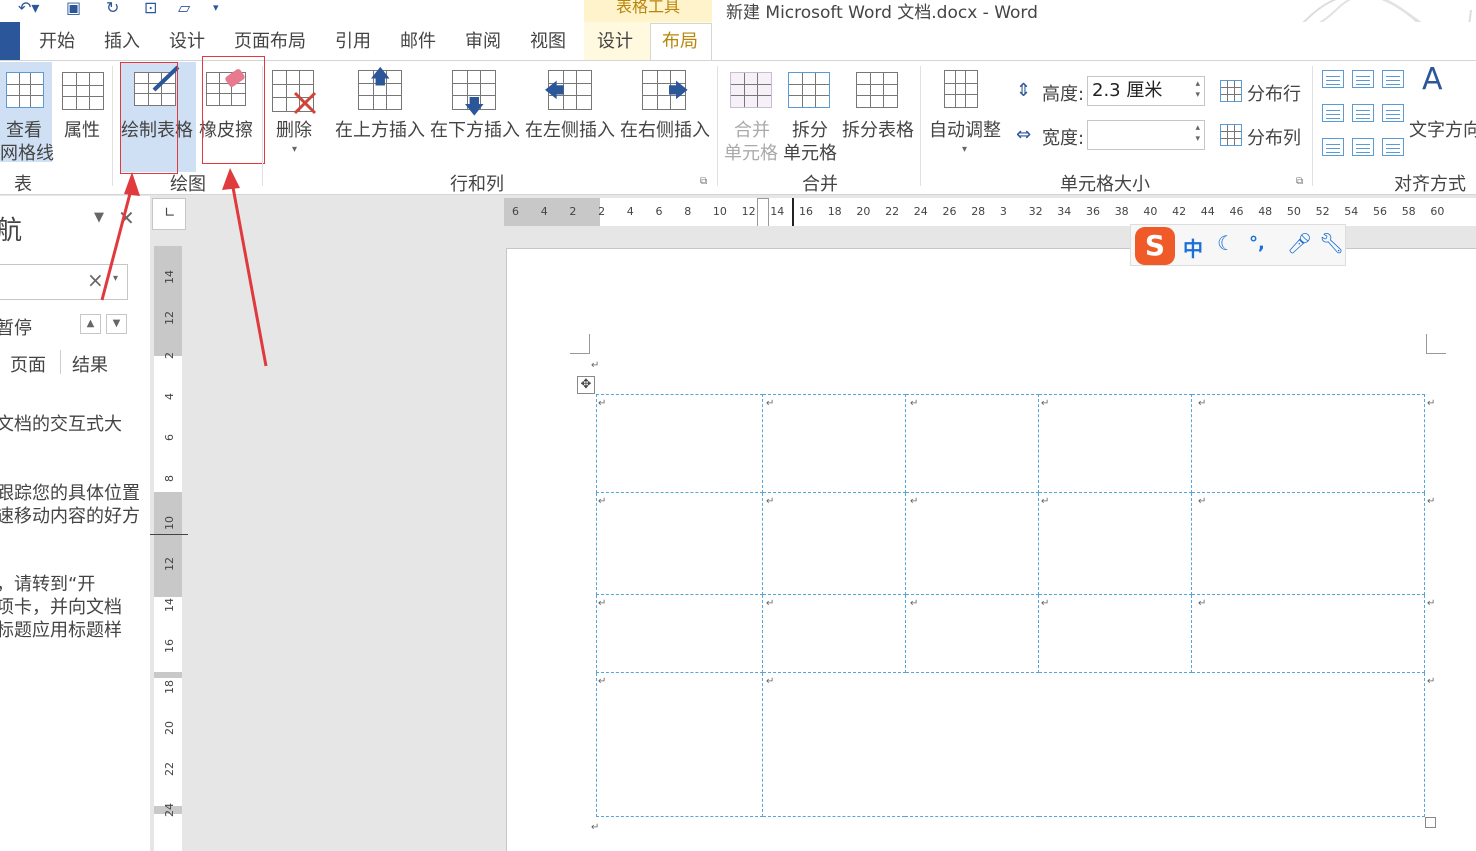 This screenshot has height=851, width=1476. What do you see at coordinates (184, 267) in the screenshot?
I see `annotation-arrows` at bounding box center [184, 267].